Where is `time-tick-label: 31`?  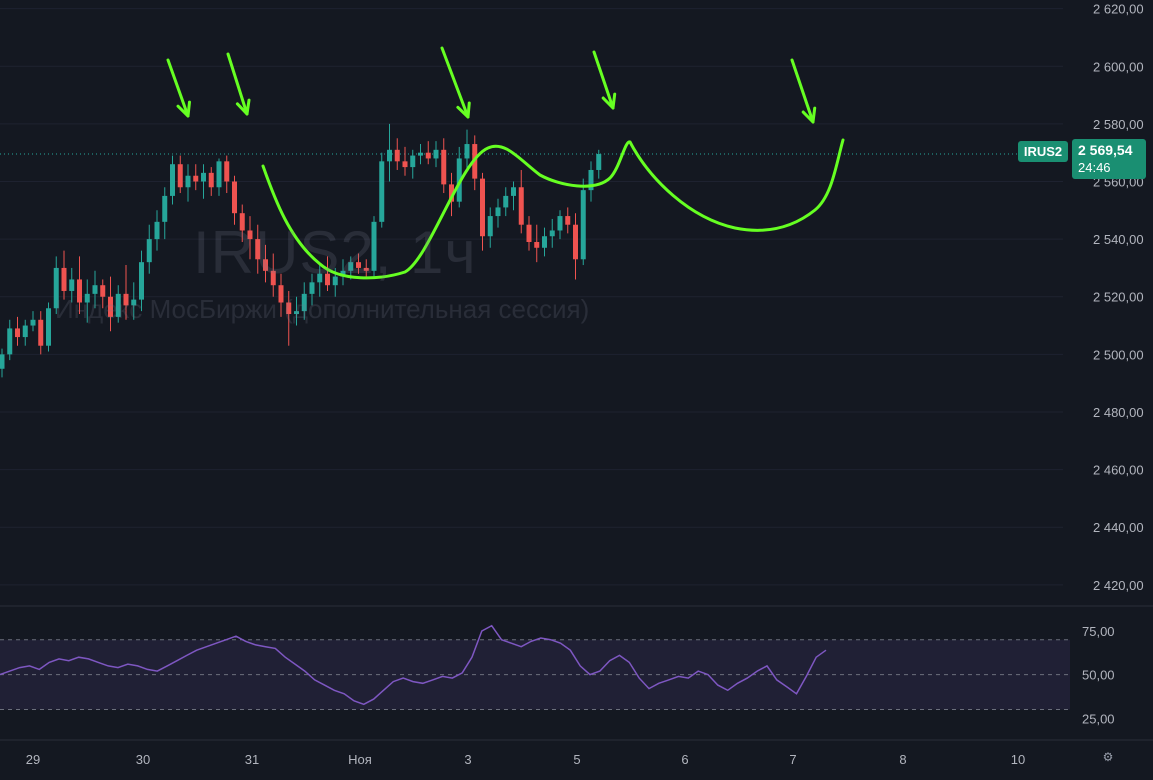
time-tick-label: 31 is located at coordinates (252, 759).